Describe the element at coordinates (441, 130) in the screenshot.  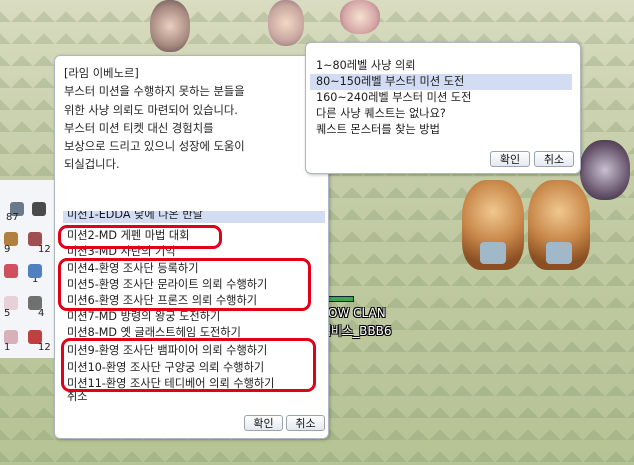
I see `choice-option: 퀘스트 몬스터를 찾는 방법` at that location.